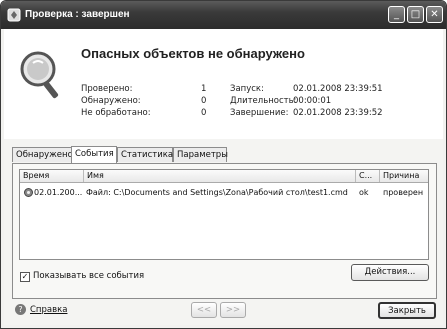 The image size is (447, 329). What do you see at coordinates (14, 15) in the screenshot?
I see `app-icon` at bounding box center [14, 15].